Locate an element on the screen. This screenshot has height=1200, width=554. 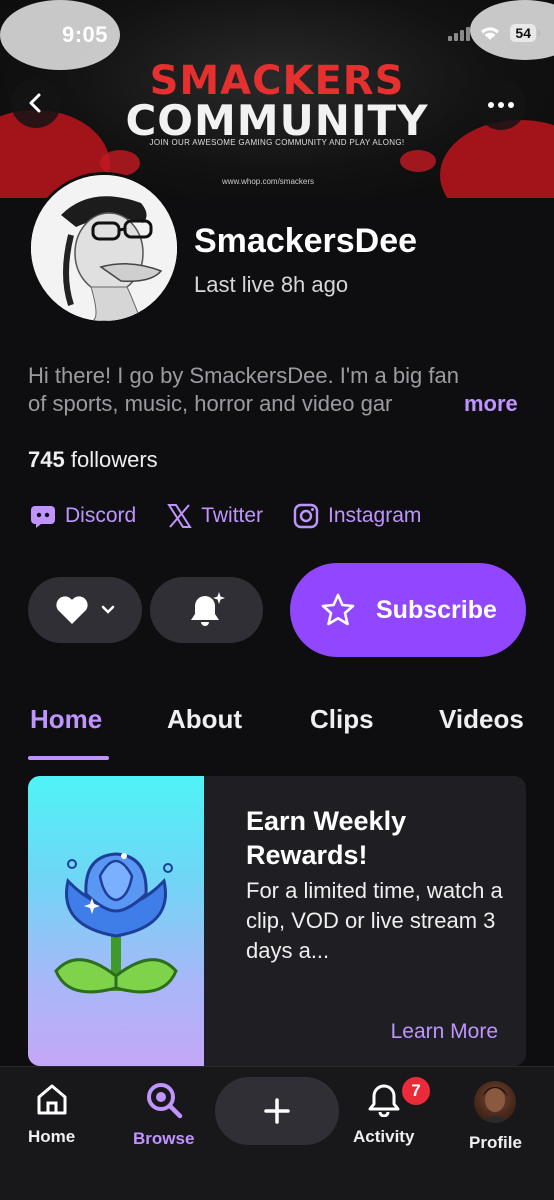
nav-profile: Profile is located at coordinates (495, 1117).